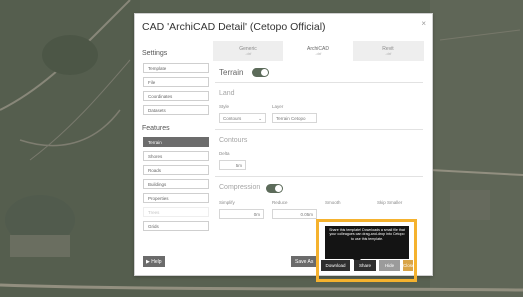 This screenshot has width=523, height=297. Describe the element at coordinates (280, 202) in the screenshot. I see `reduce-label: Reduce` at that location.